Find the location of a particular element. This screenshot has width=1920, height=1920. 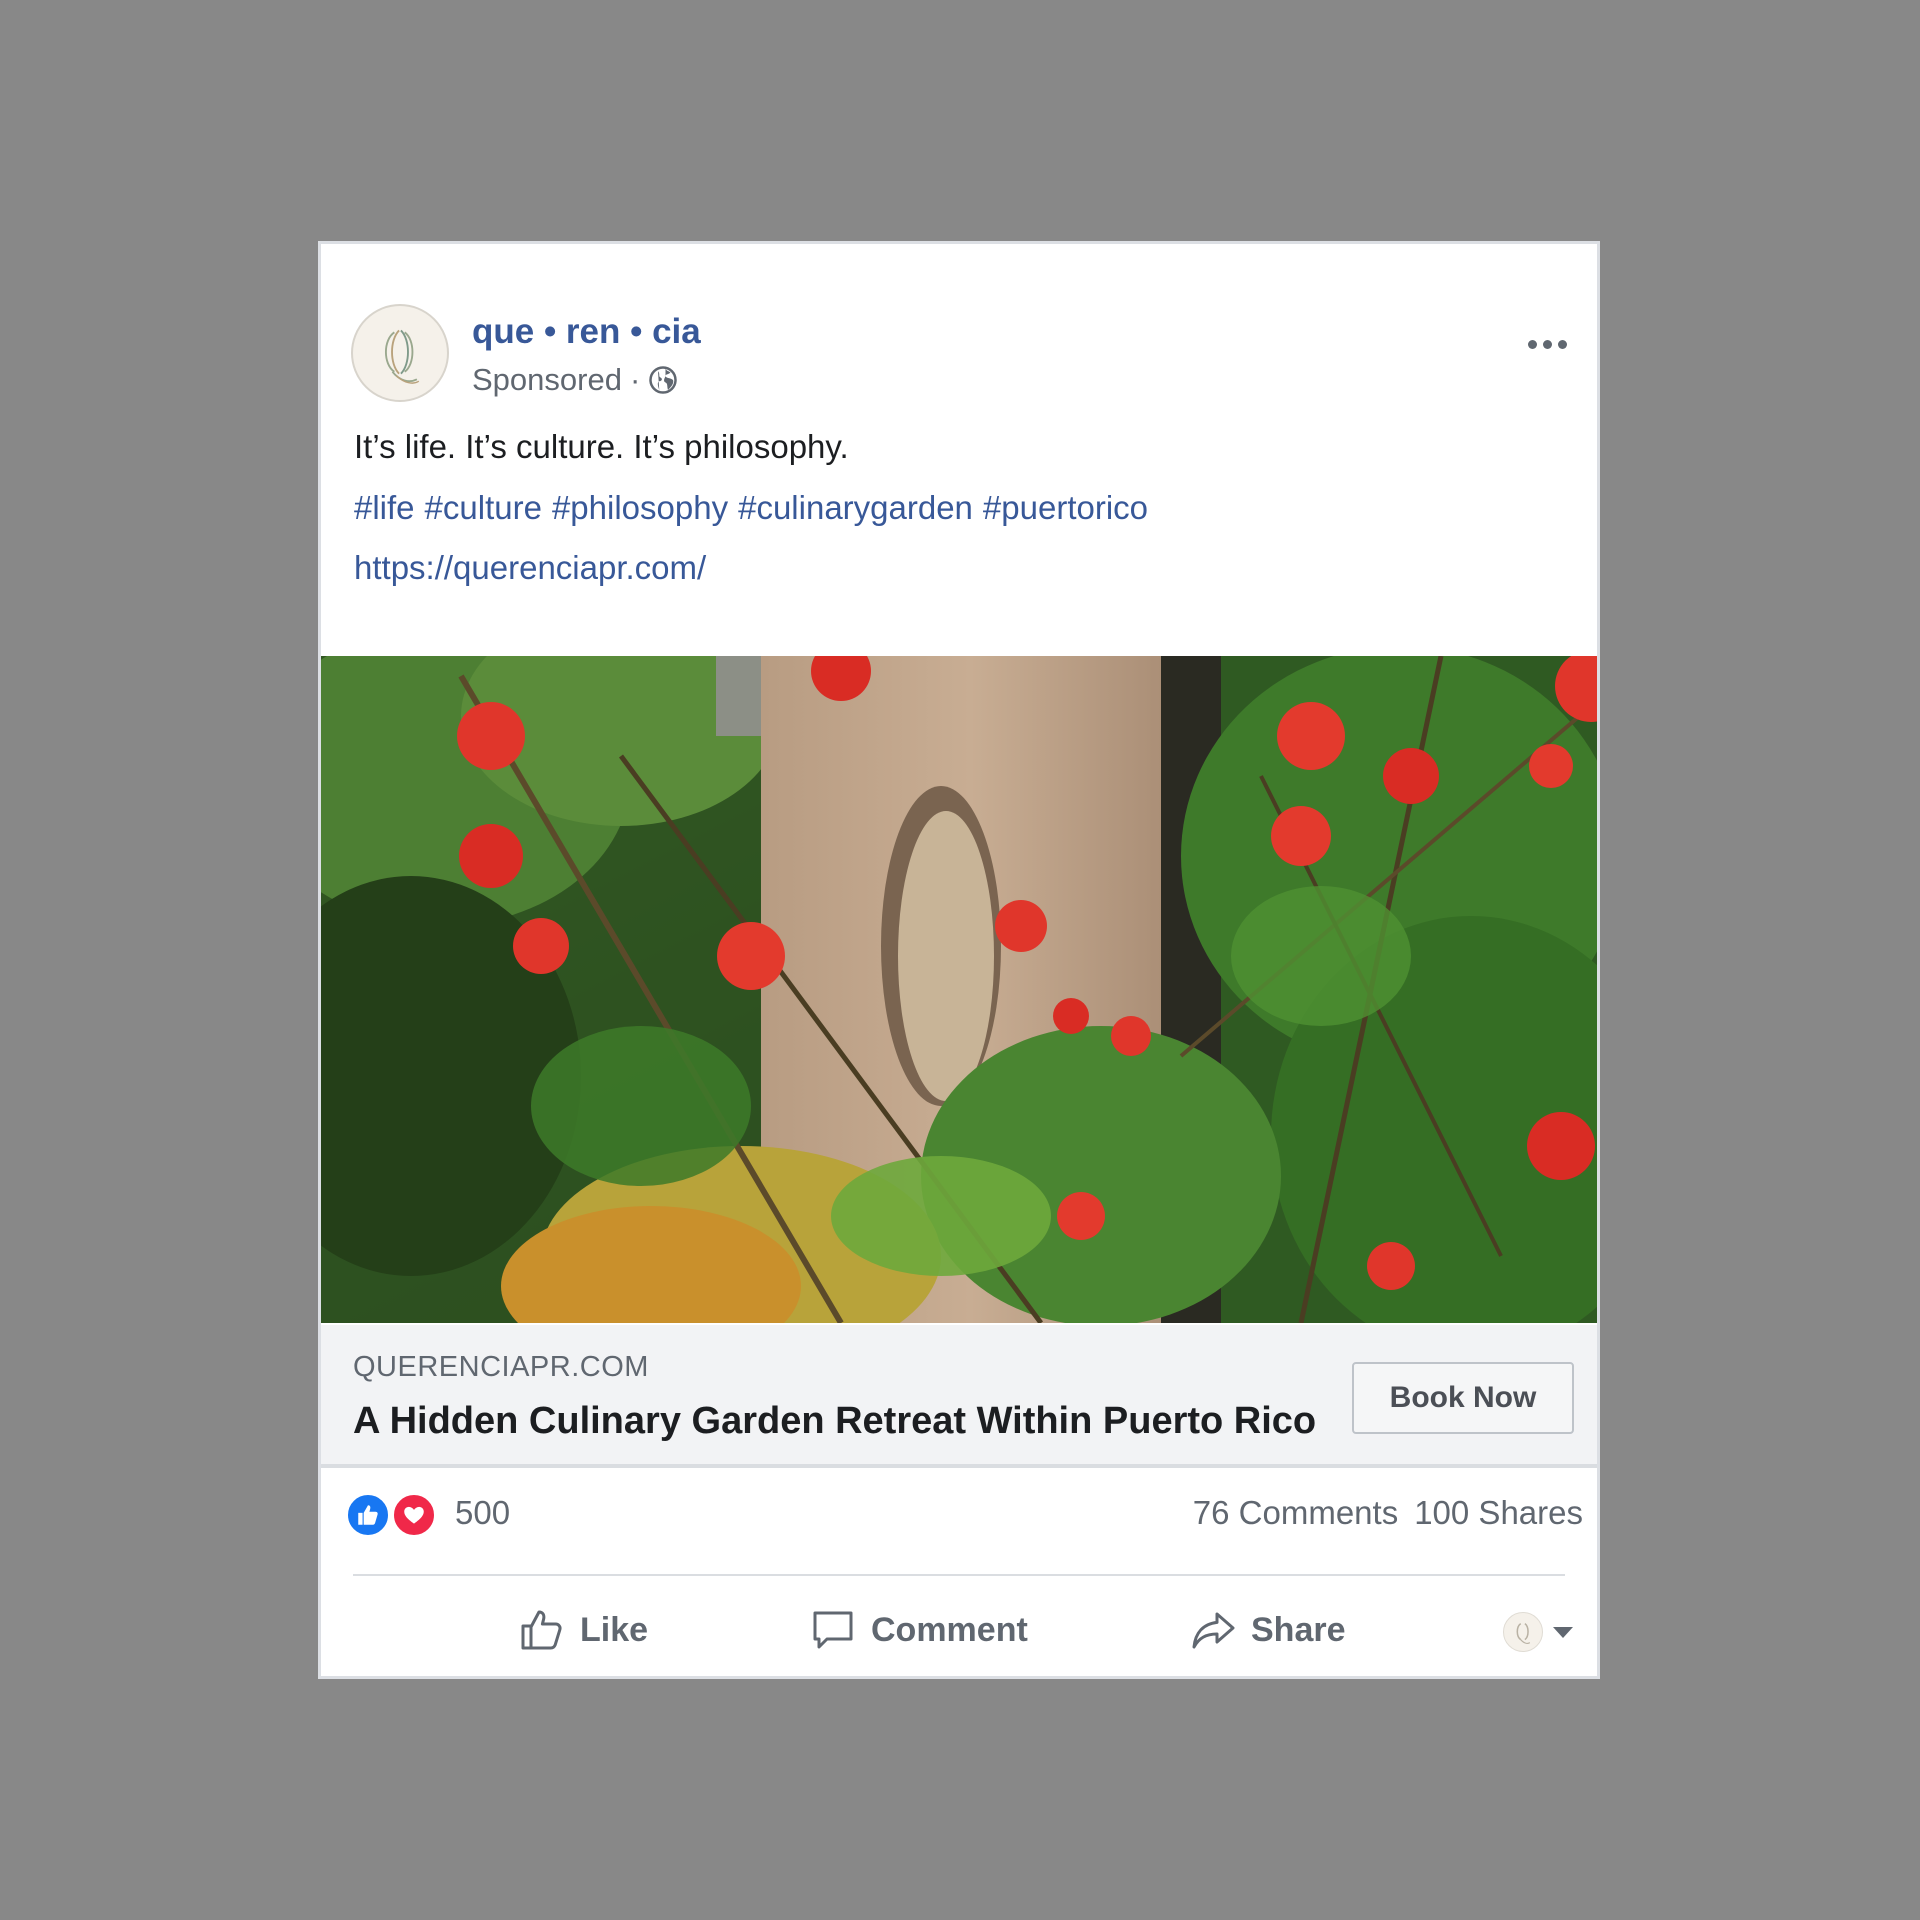

page-avatar-small is located at coordinates (1523, 1632).